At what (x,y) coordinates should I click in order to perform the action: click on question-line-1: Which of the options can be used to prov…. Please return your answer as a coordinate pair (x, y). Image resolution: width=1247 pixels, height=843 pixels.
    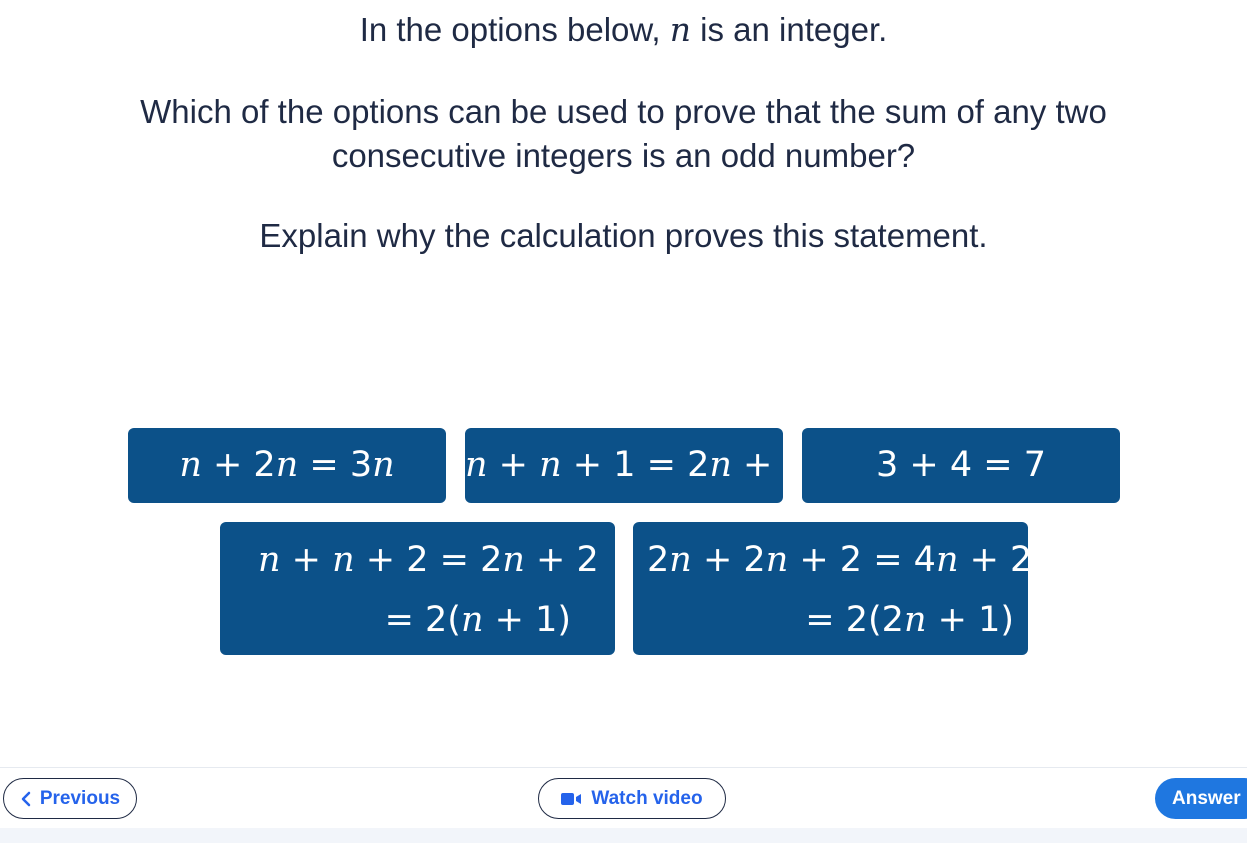
    Looking at the image, I should click on (623, 111).